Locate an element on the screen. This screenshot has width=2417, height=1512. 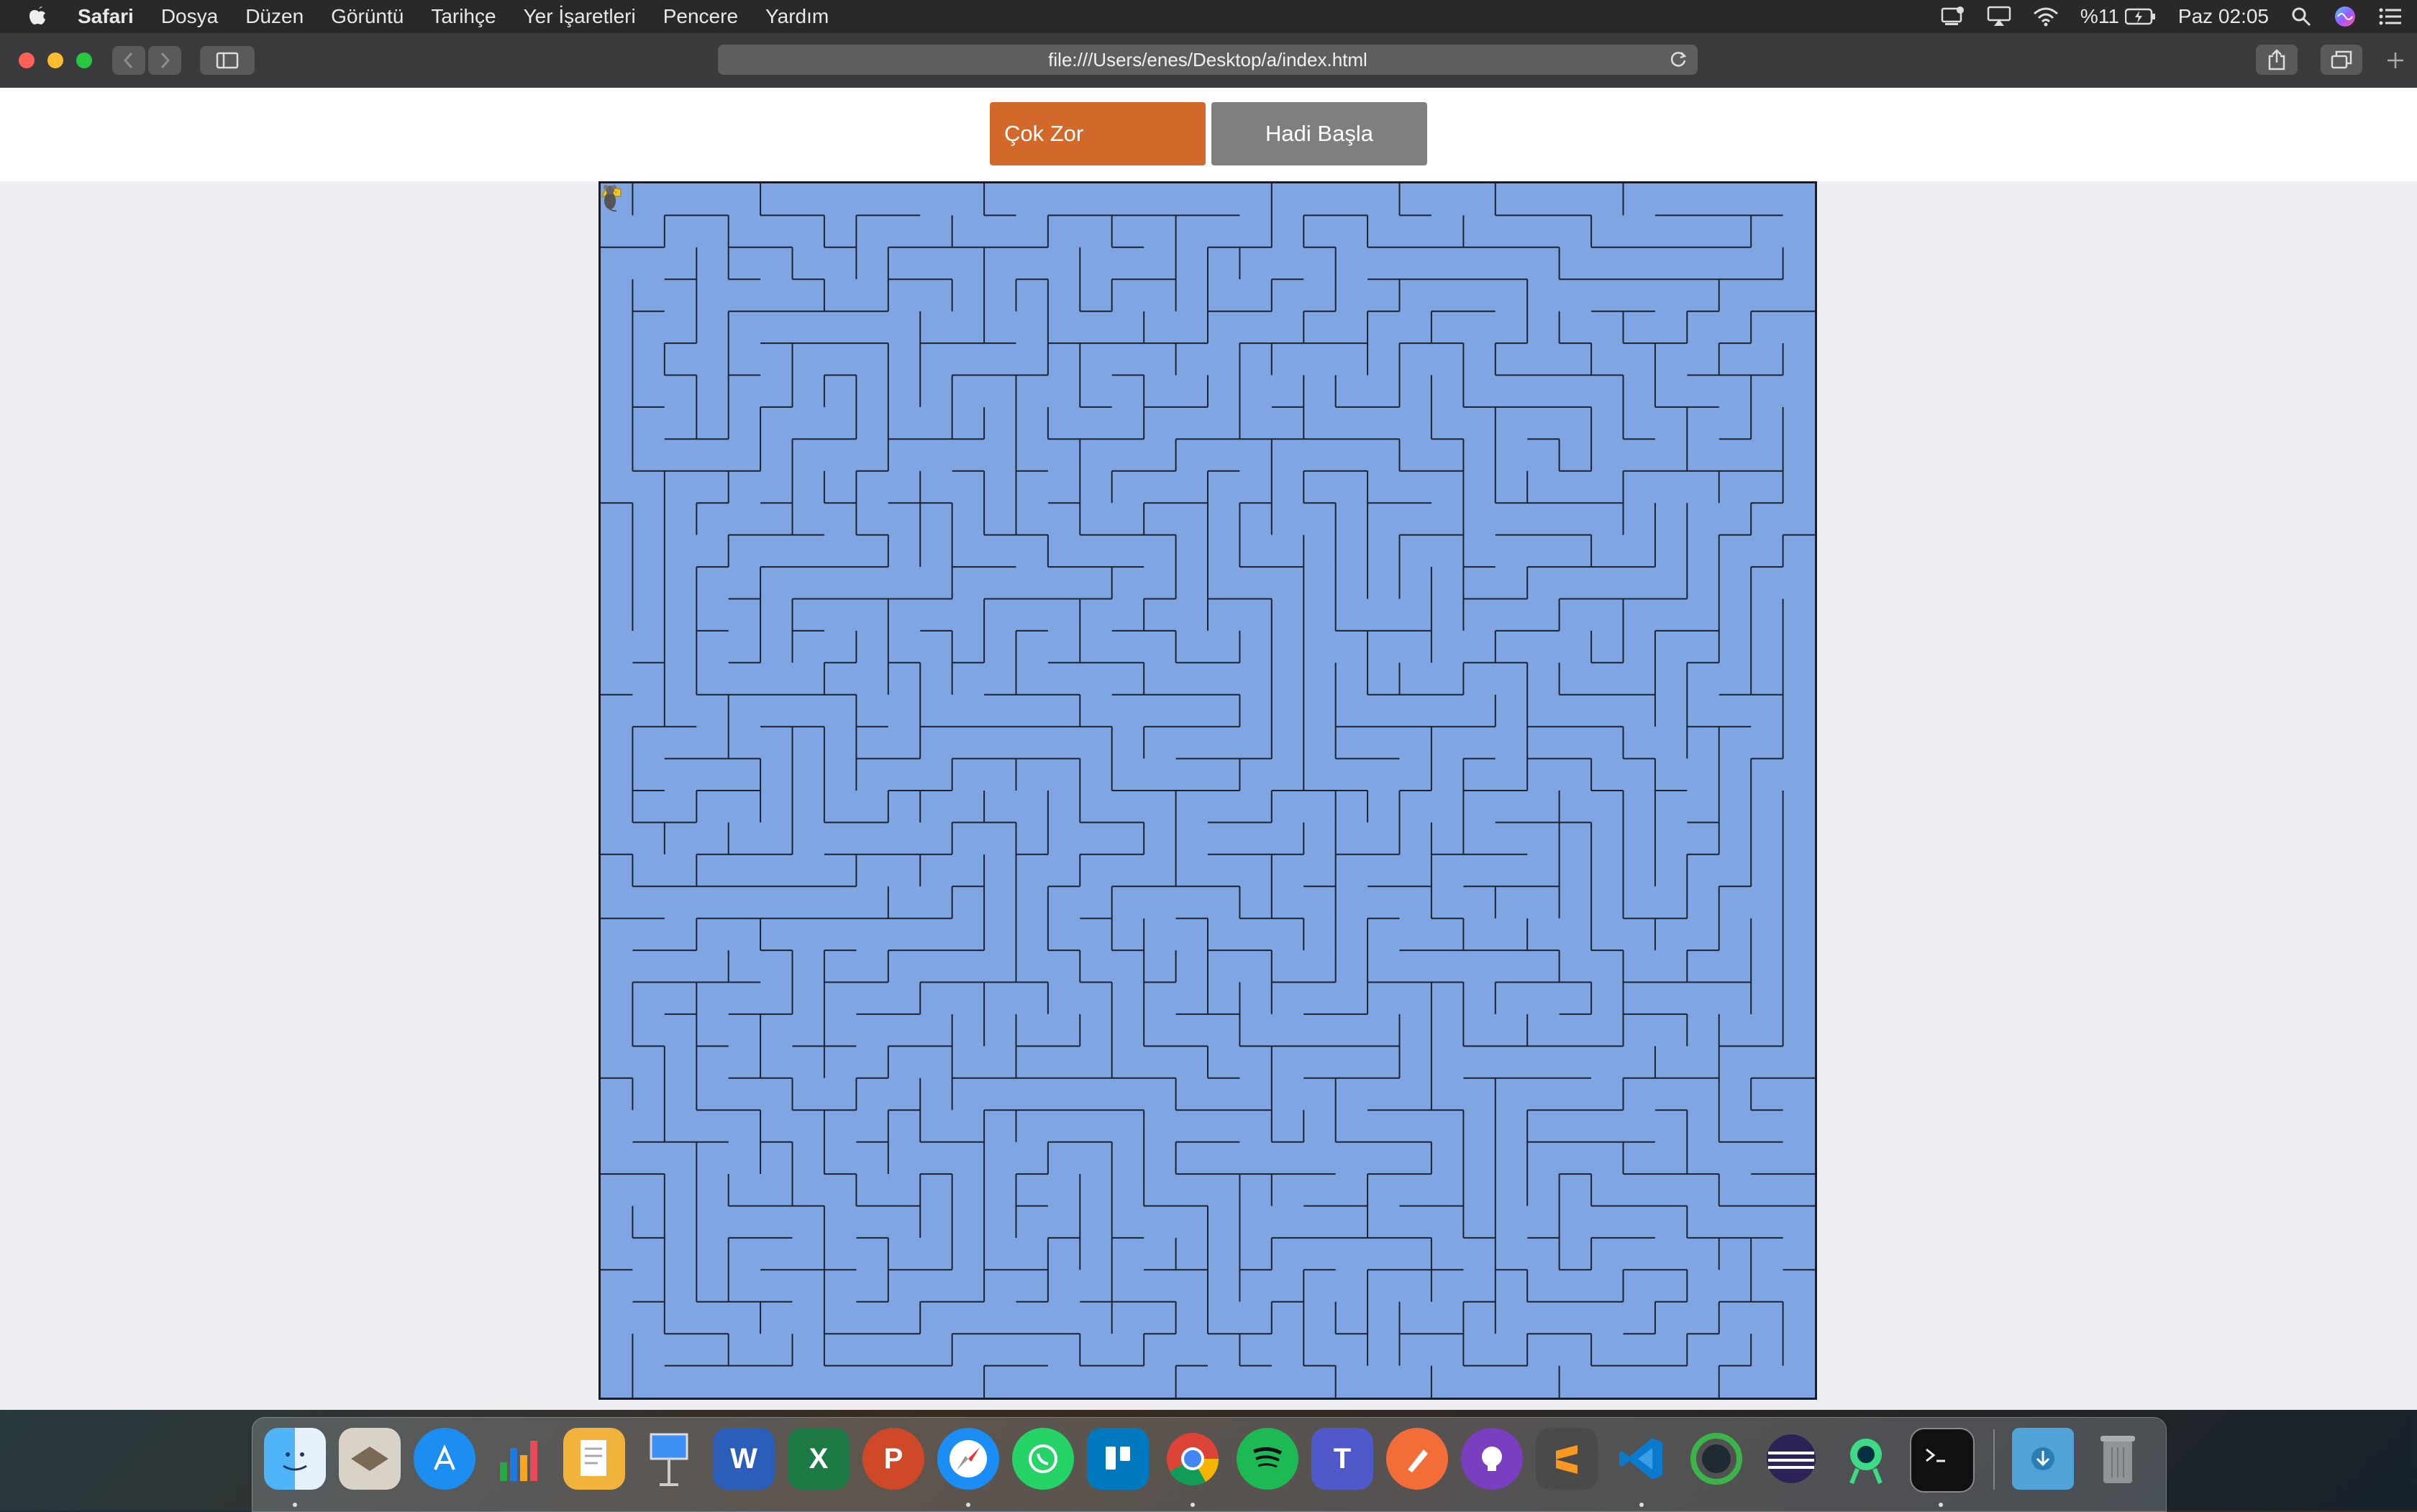
chrome-icon is located at coordinates (1193, 1459).